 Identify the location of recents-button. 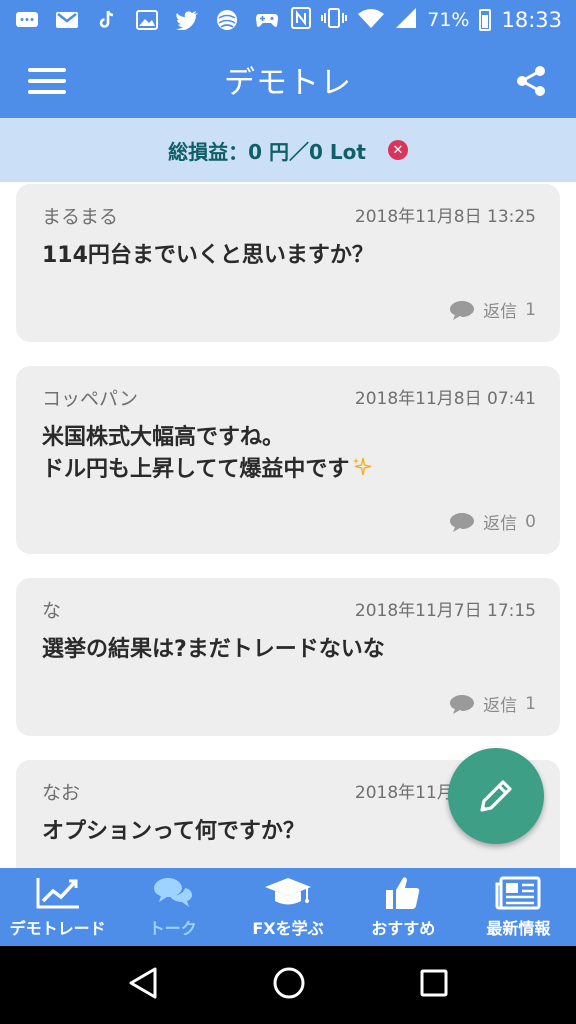
(434, 985).